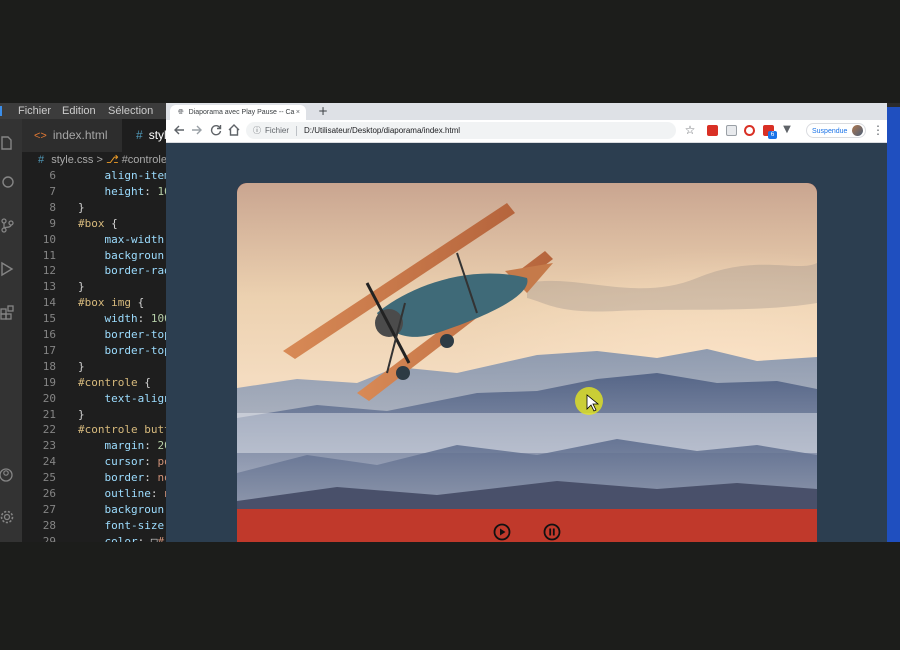 This screenshot has height=650, width=900. What do you see at coordinates (216, 130) in the screenshot?
I see `reload-icon` at bounding box center [216, 130].